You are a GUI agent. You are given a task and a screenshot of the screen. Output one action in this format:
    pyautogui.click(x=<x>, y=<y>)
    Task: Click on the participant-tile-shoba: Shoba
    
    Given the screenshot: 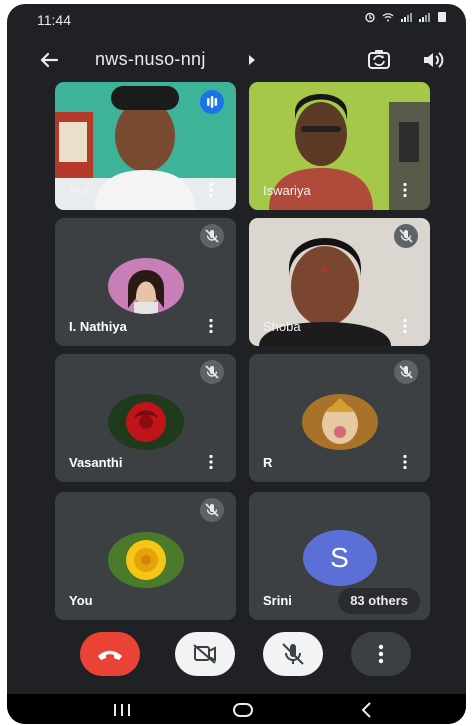 What is the action you would take?
    pyautogui.click(x=339, y=282)
    